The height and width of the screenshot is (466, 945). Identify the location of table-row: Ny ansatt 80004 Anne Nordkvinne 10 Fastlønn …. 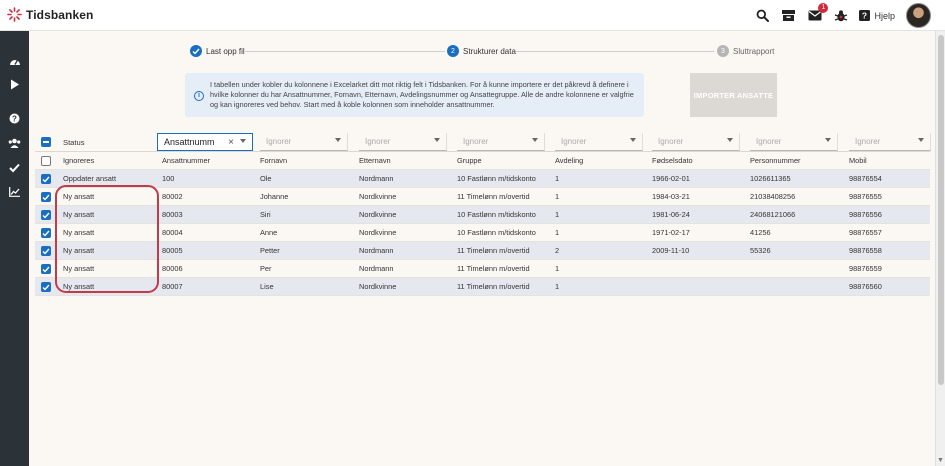
(482, 233).